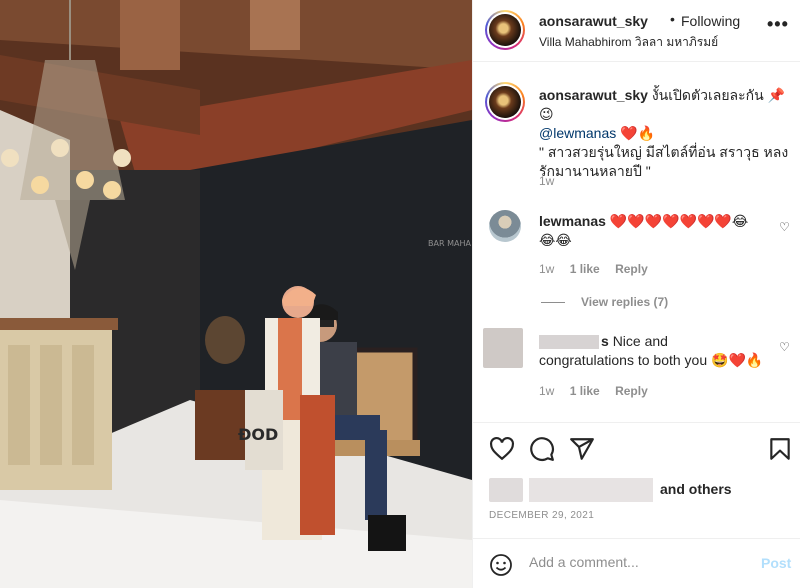 Image resolution: width=800 pixels, height=588 pixels. I want to click on comment-username: lewmanas, so click(572, 221).